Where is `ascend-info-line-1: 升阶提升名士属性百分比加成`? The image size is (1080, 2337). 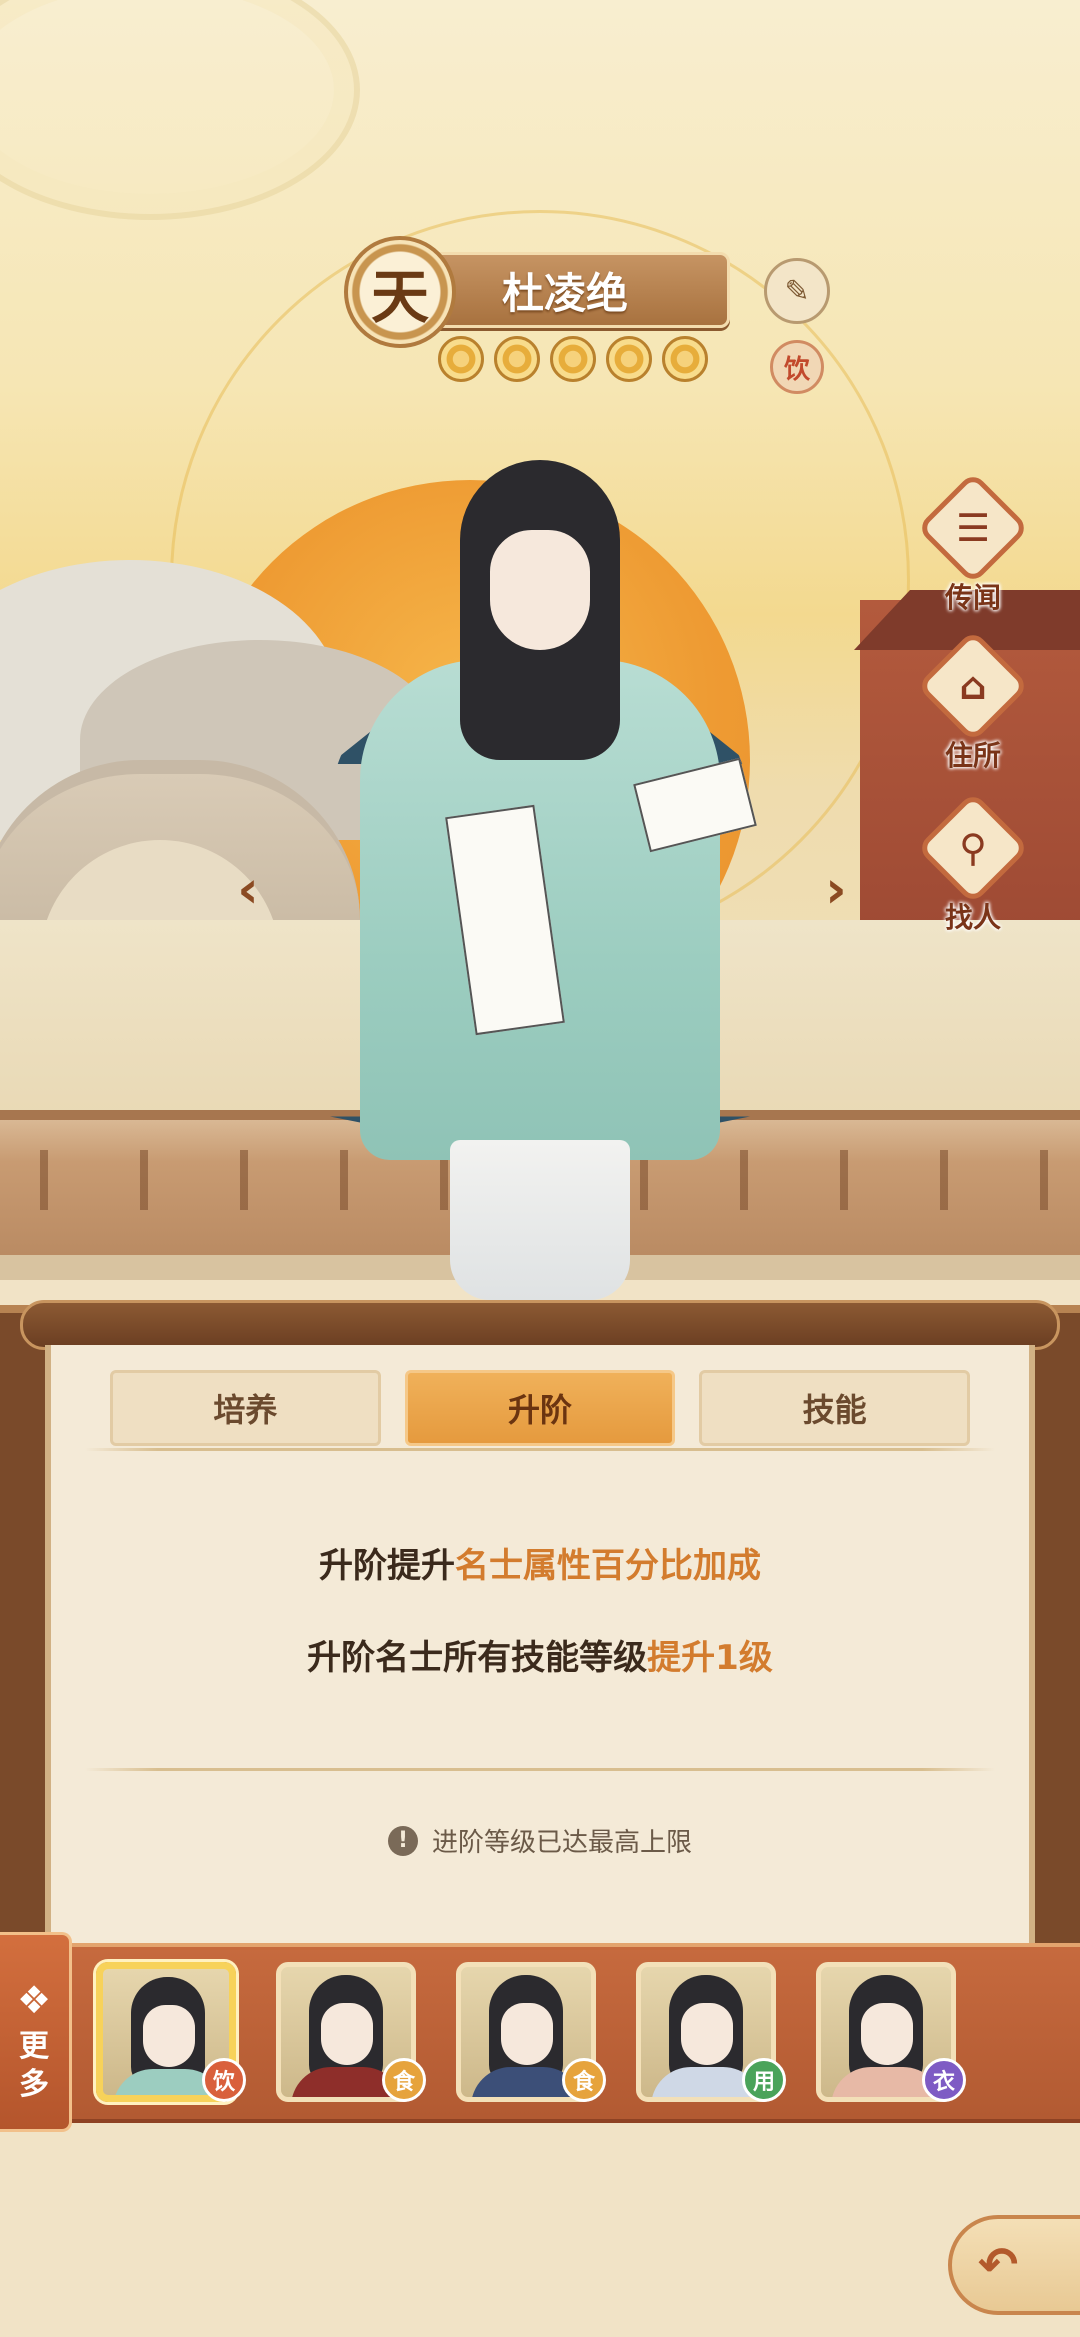 ascend-info-line-1: 升阶提升名士属性百分比加成 is located at coordinates (540, 1562).